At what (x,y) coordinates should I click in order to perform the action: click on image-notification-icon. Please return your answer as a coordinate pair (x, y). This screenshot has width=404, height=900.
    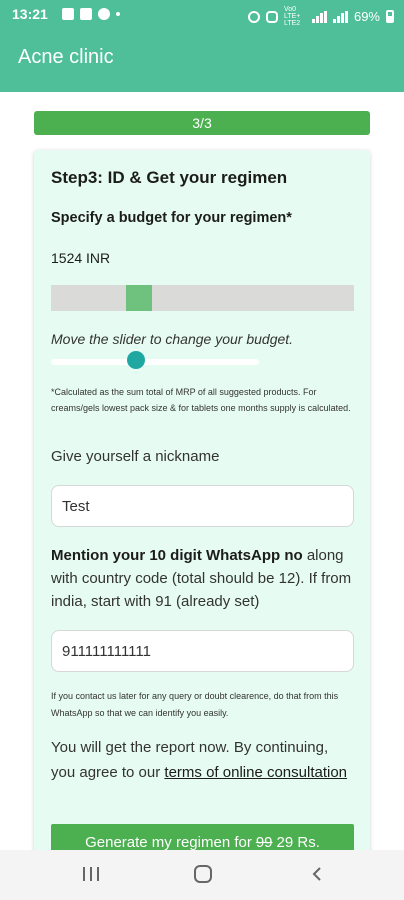
    Looking at the image, I should click on (68, 14).